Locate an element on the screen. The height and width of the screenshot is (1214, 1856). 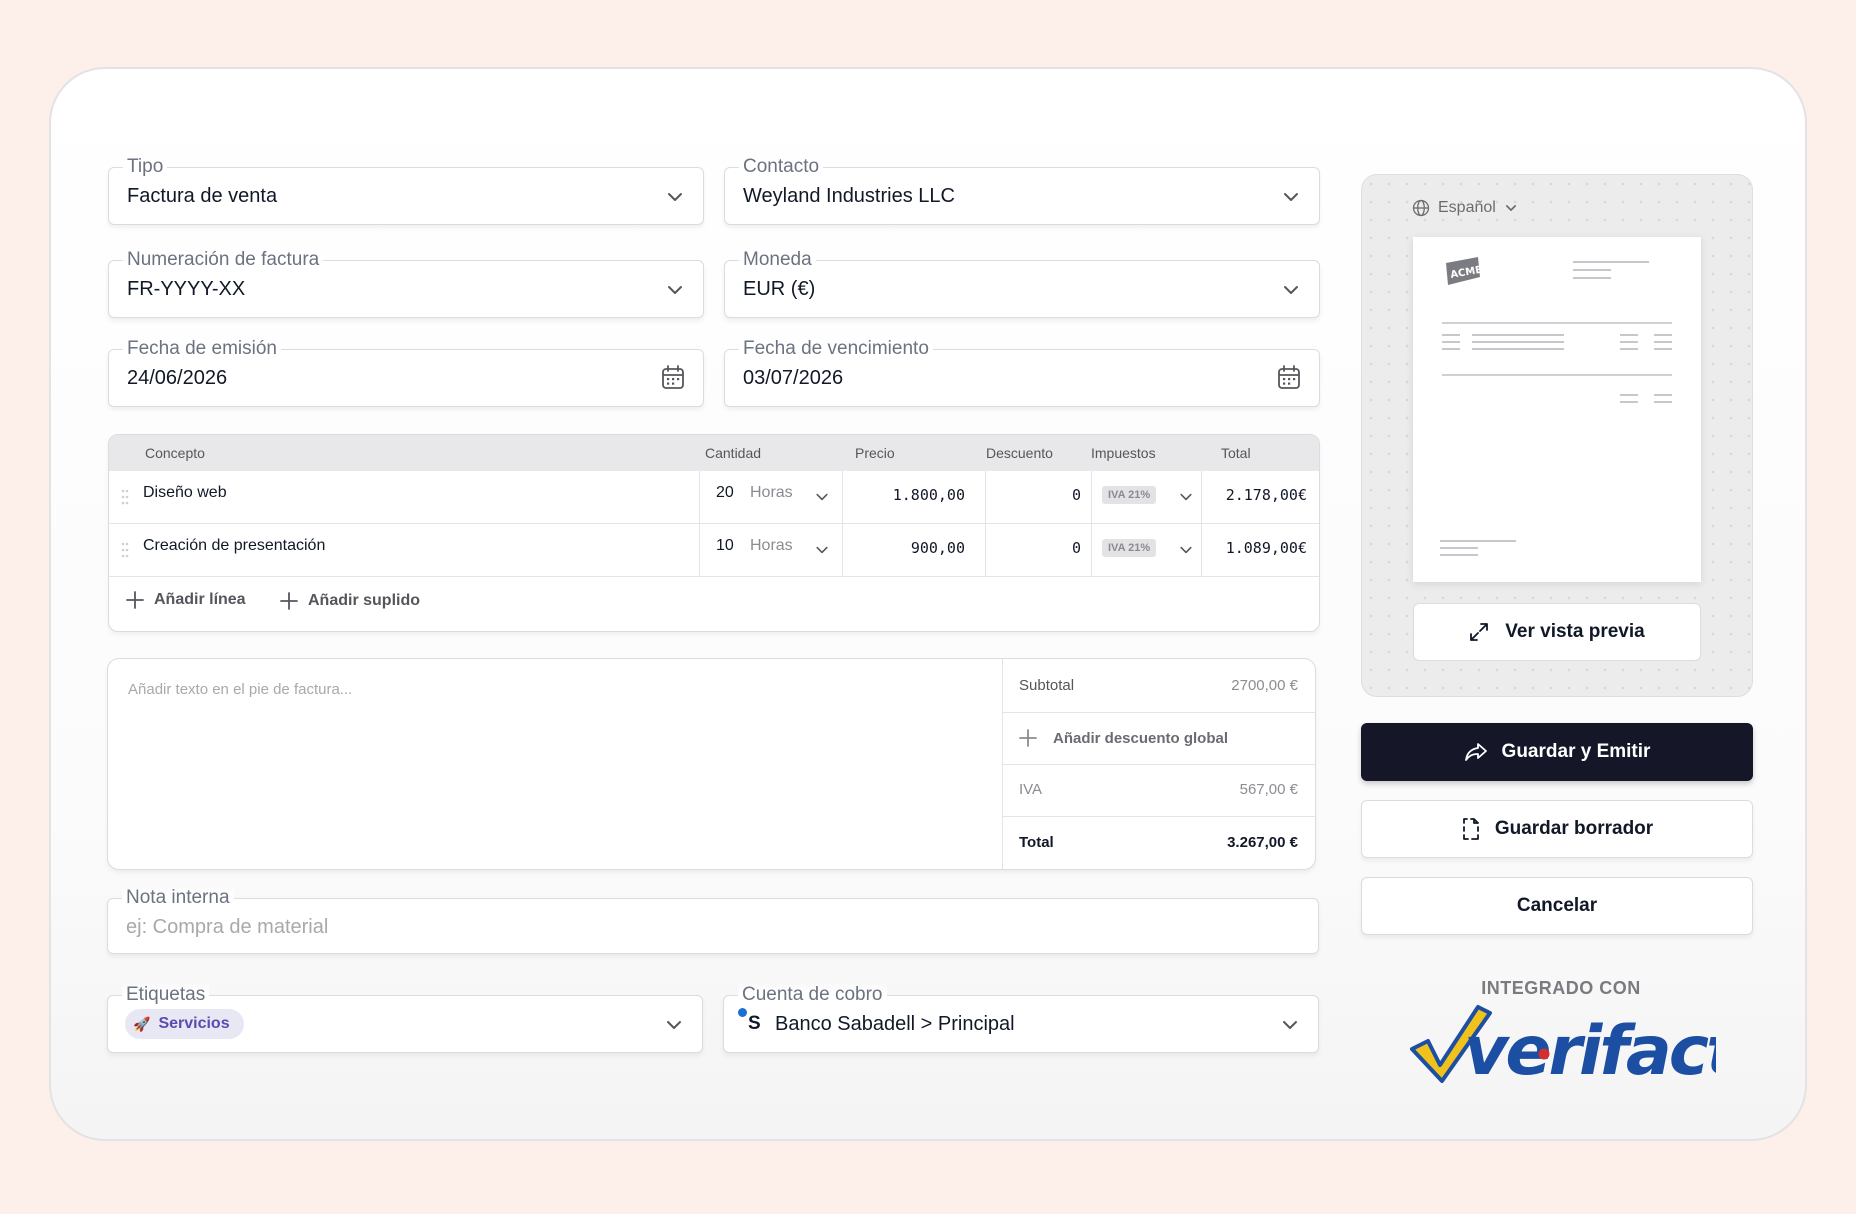
language-selector: Español is located at coordinates (1465, 208).